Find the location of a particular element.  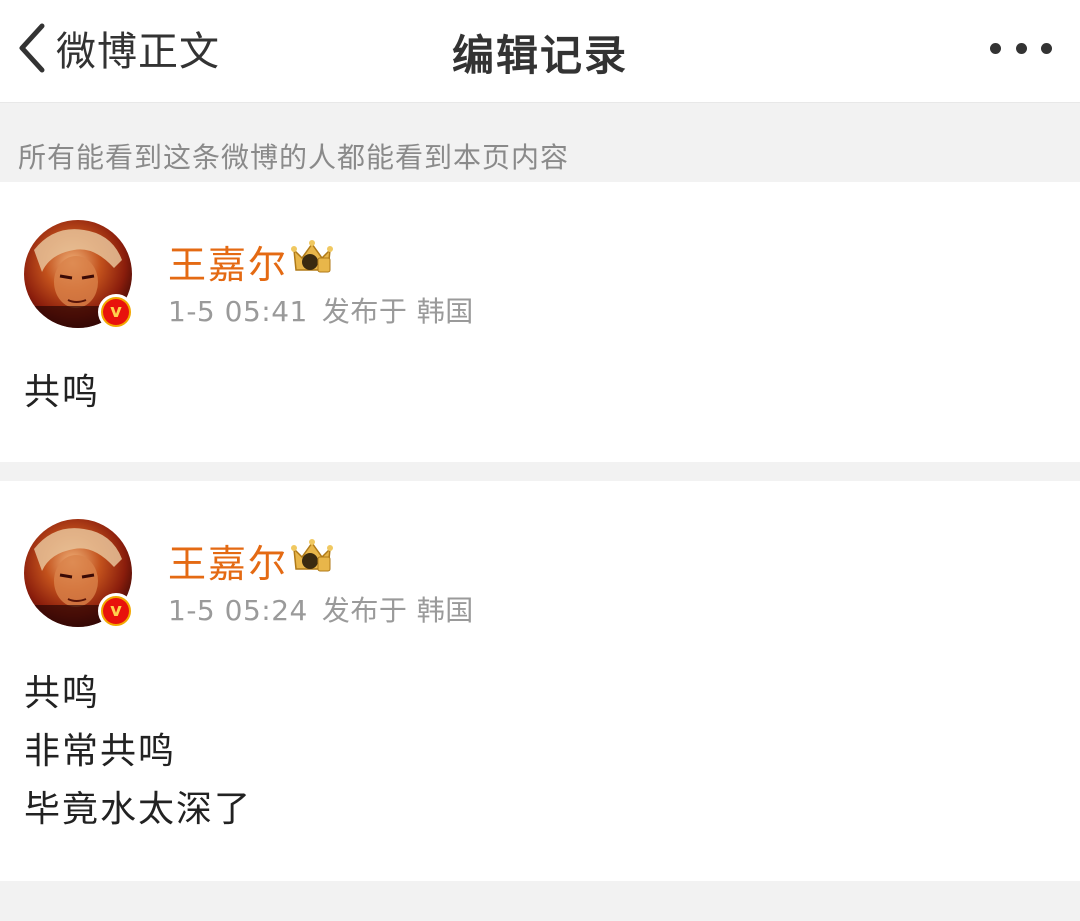

content-line: 非常共鸣 is located at coordinates (100, 751).